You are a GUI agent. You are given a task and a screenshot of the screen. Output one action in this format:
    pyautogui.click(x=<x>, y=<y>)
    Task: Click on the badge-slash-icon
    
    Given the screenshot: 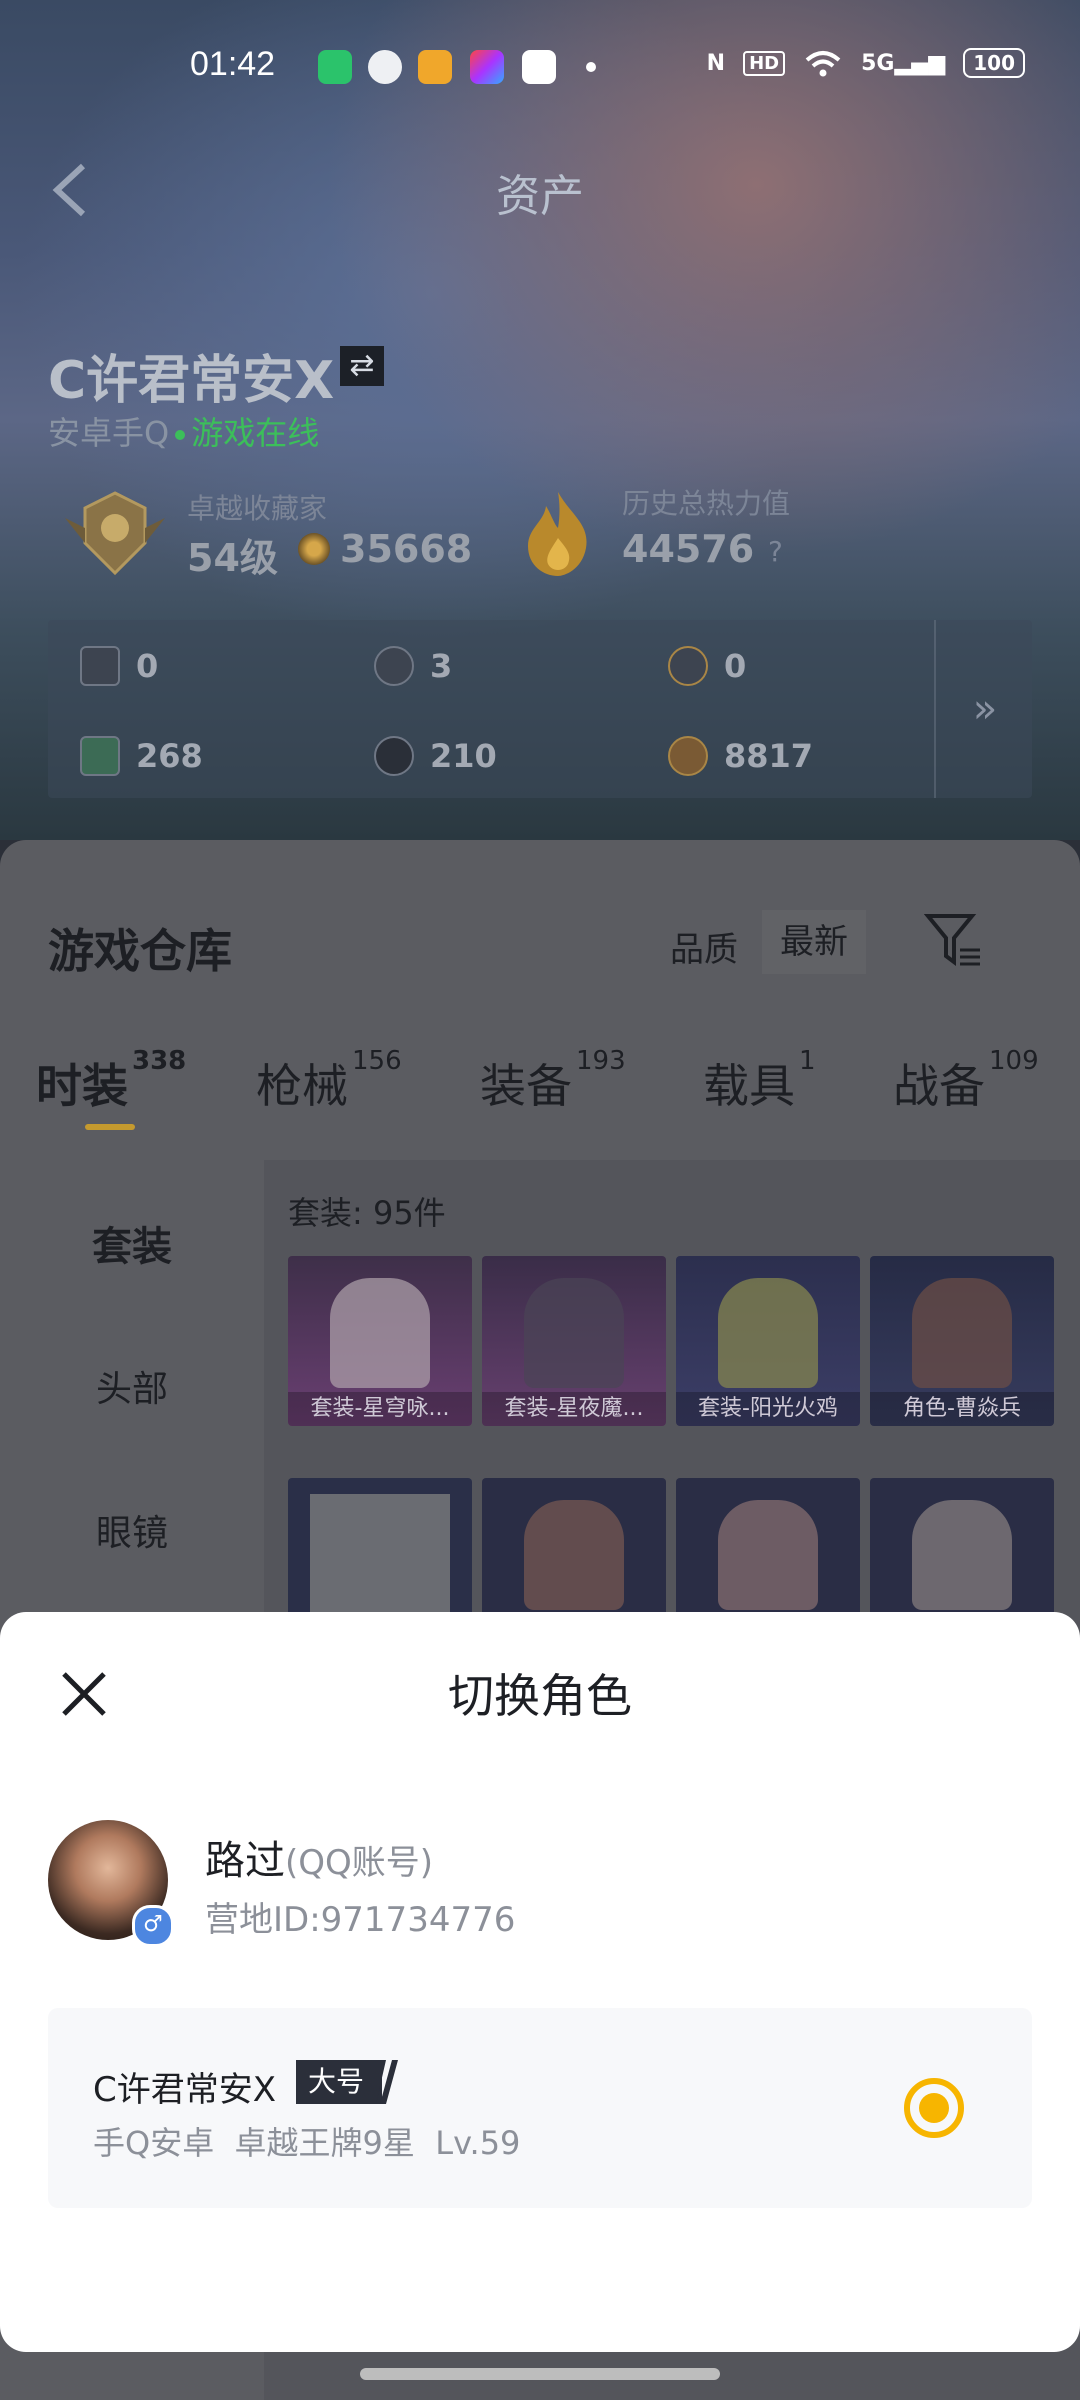 What is the action you would take?
    pyautogui.click(x=385, y=2082)
    